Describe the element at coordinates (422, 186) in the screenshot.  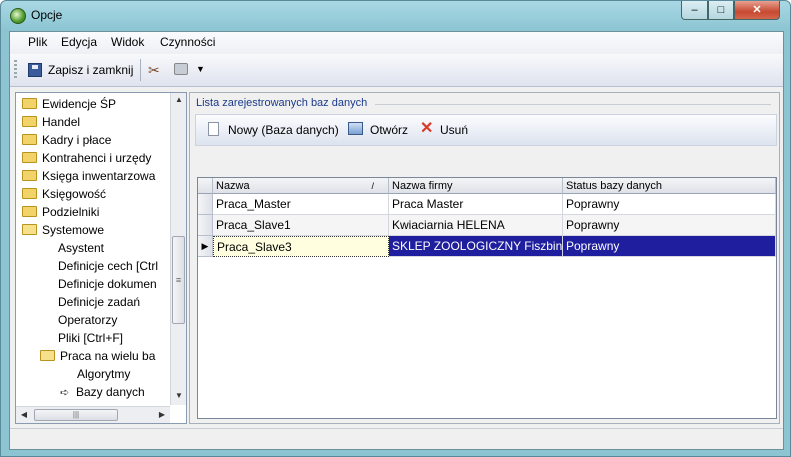
I see `column-label-nazwa-firmy: Nazwa firmy` at that location.